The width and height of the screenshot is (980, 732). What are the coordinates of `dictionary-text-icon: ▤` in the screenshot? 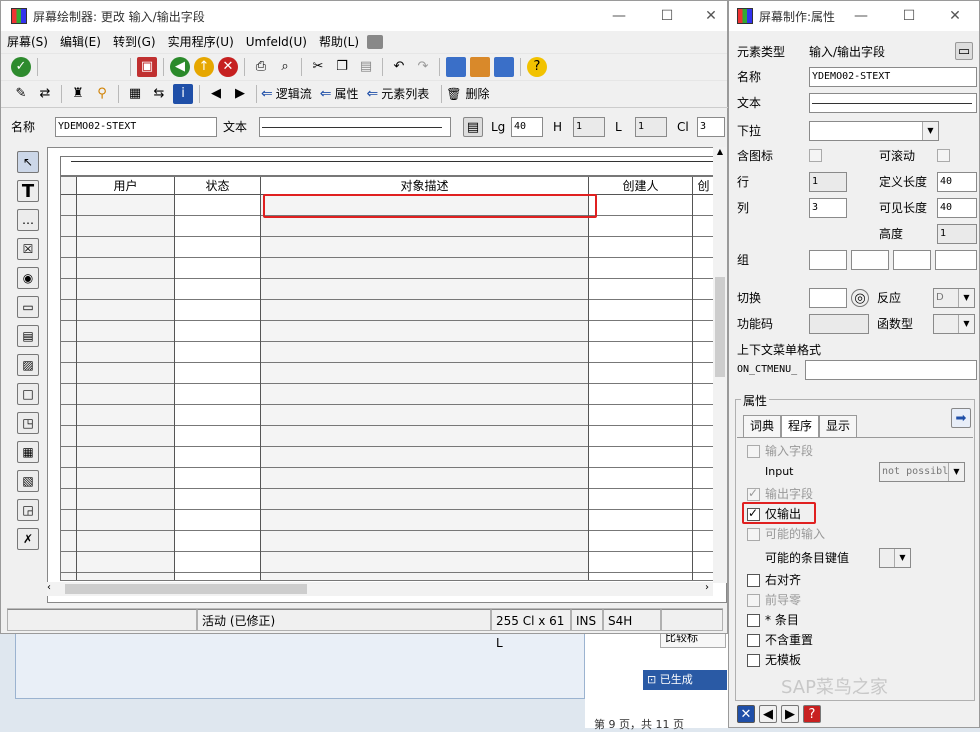 It's located at (473, 127).